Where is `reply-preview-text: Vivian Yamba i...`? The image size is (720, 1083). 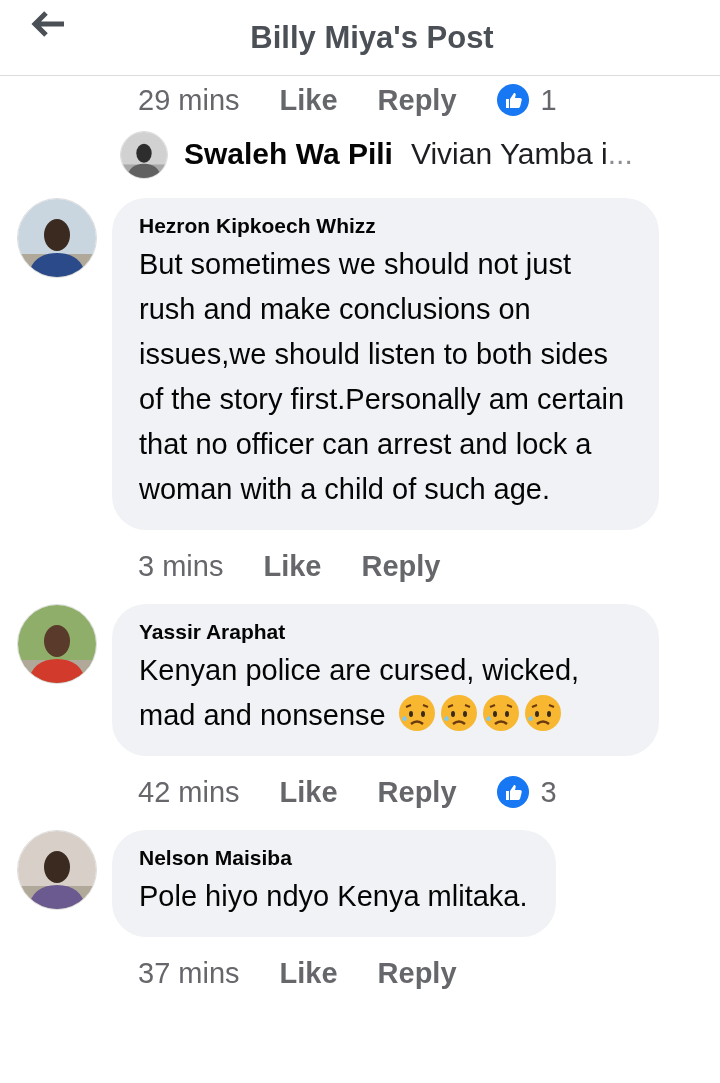
reply-preview-text: Vivian Yamba i... is located at coordinates (521, 154).